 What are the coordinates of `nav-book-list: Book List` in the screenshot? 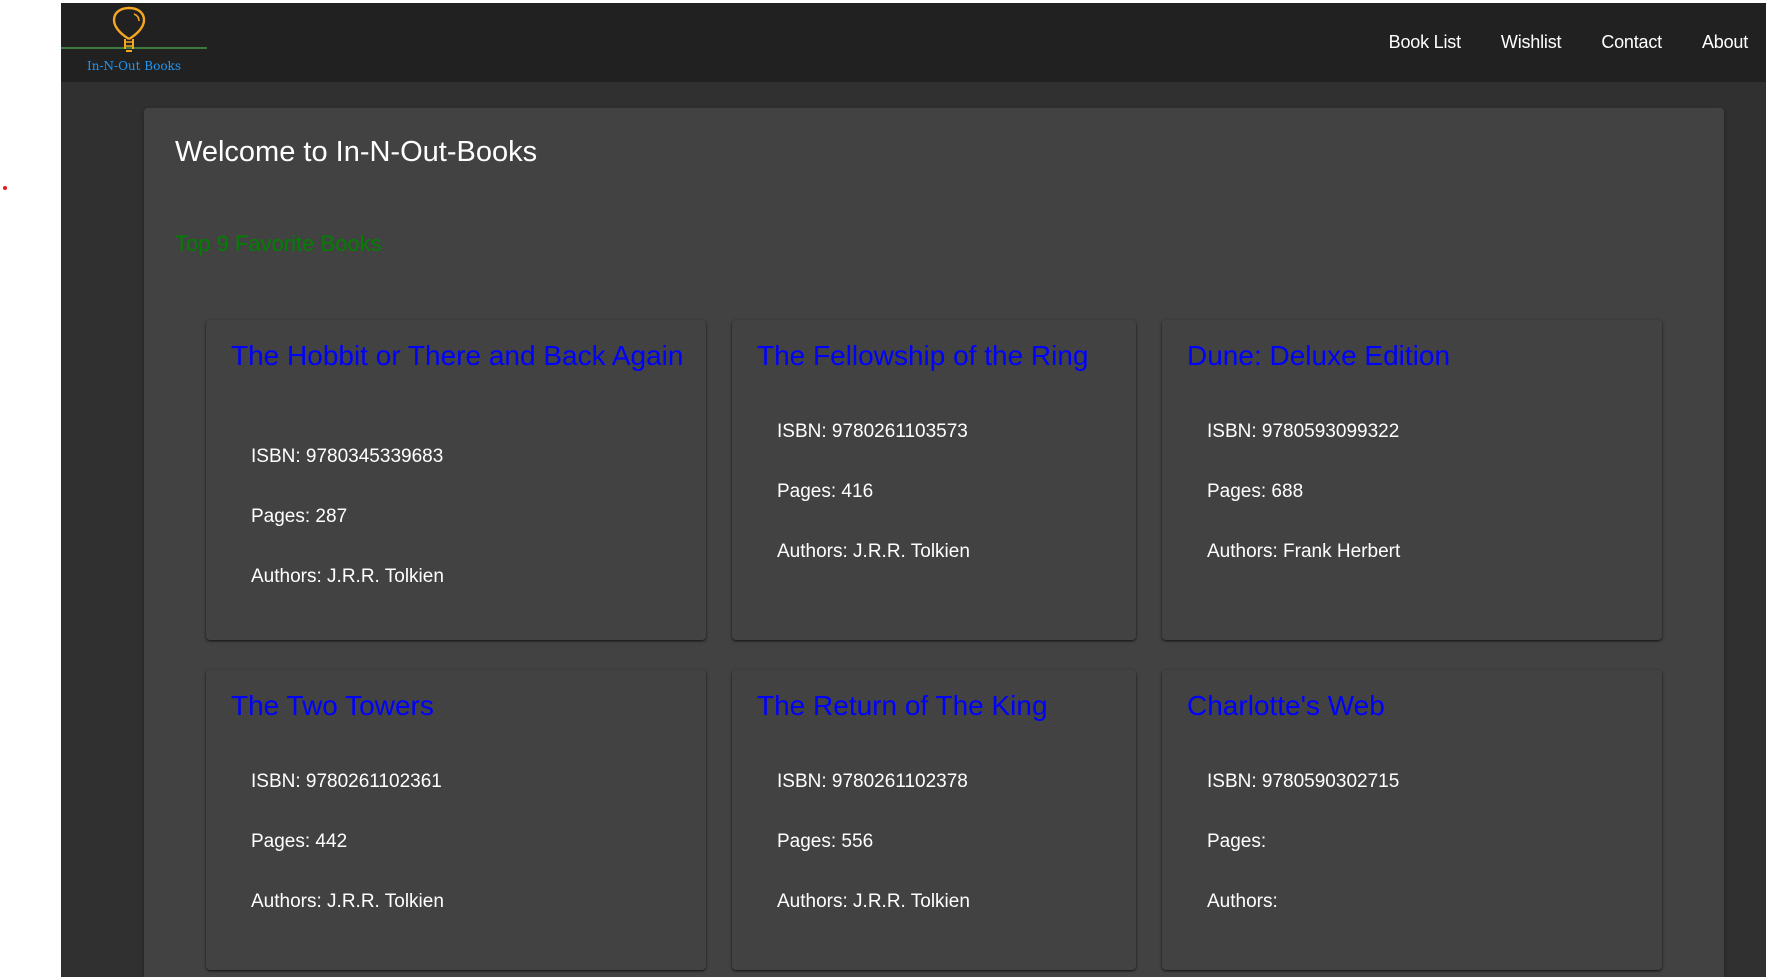 It's located at (1425, 42).